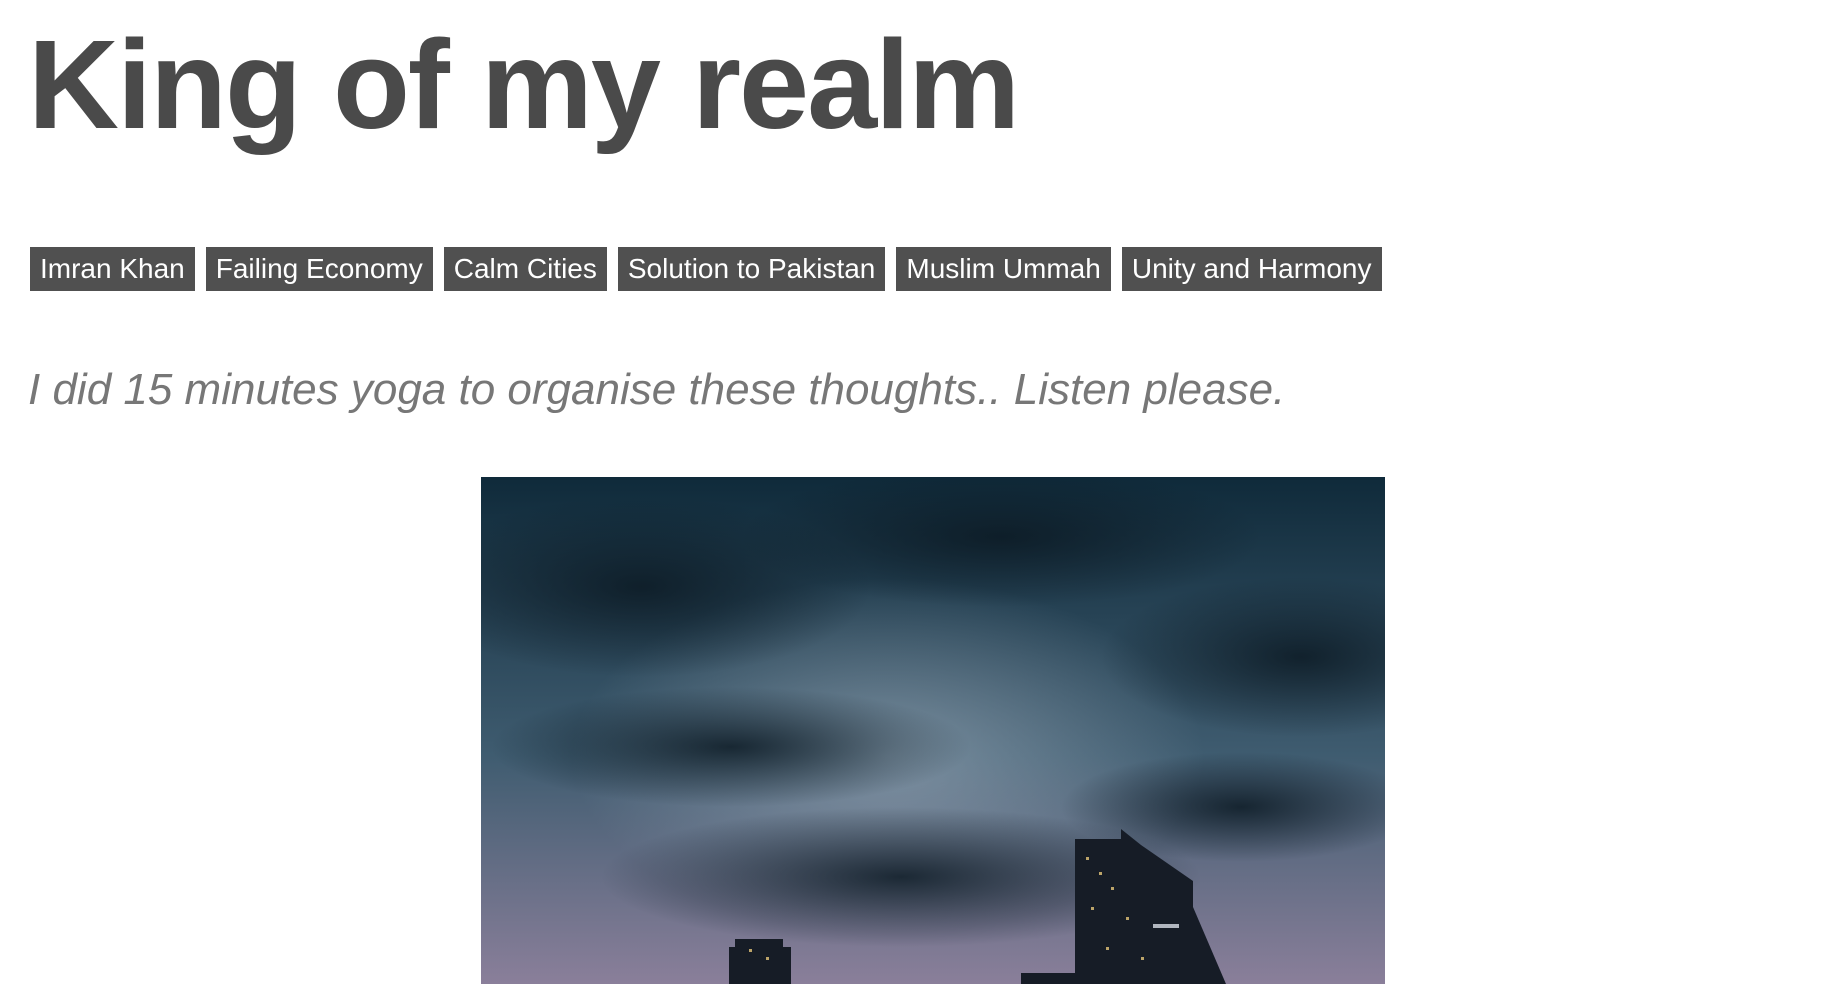 This screenshot has height=984, width=1826. What do you see at coordinates (319, 269) in the screenshot?
I see `tag-failing-economy: Failing Economy` at bounding box center [319, 269].